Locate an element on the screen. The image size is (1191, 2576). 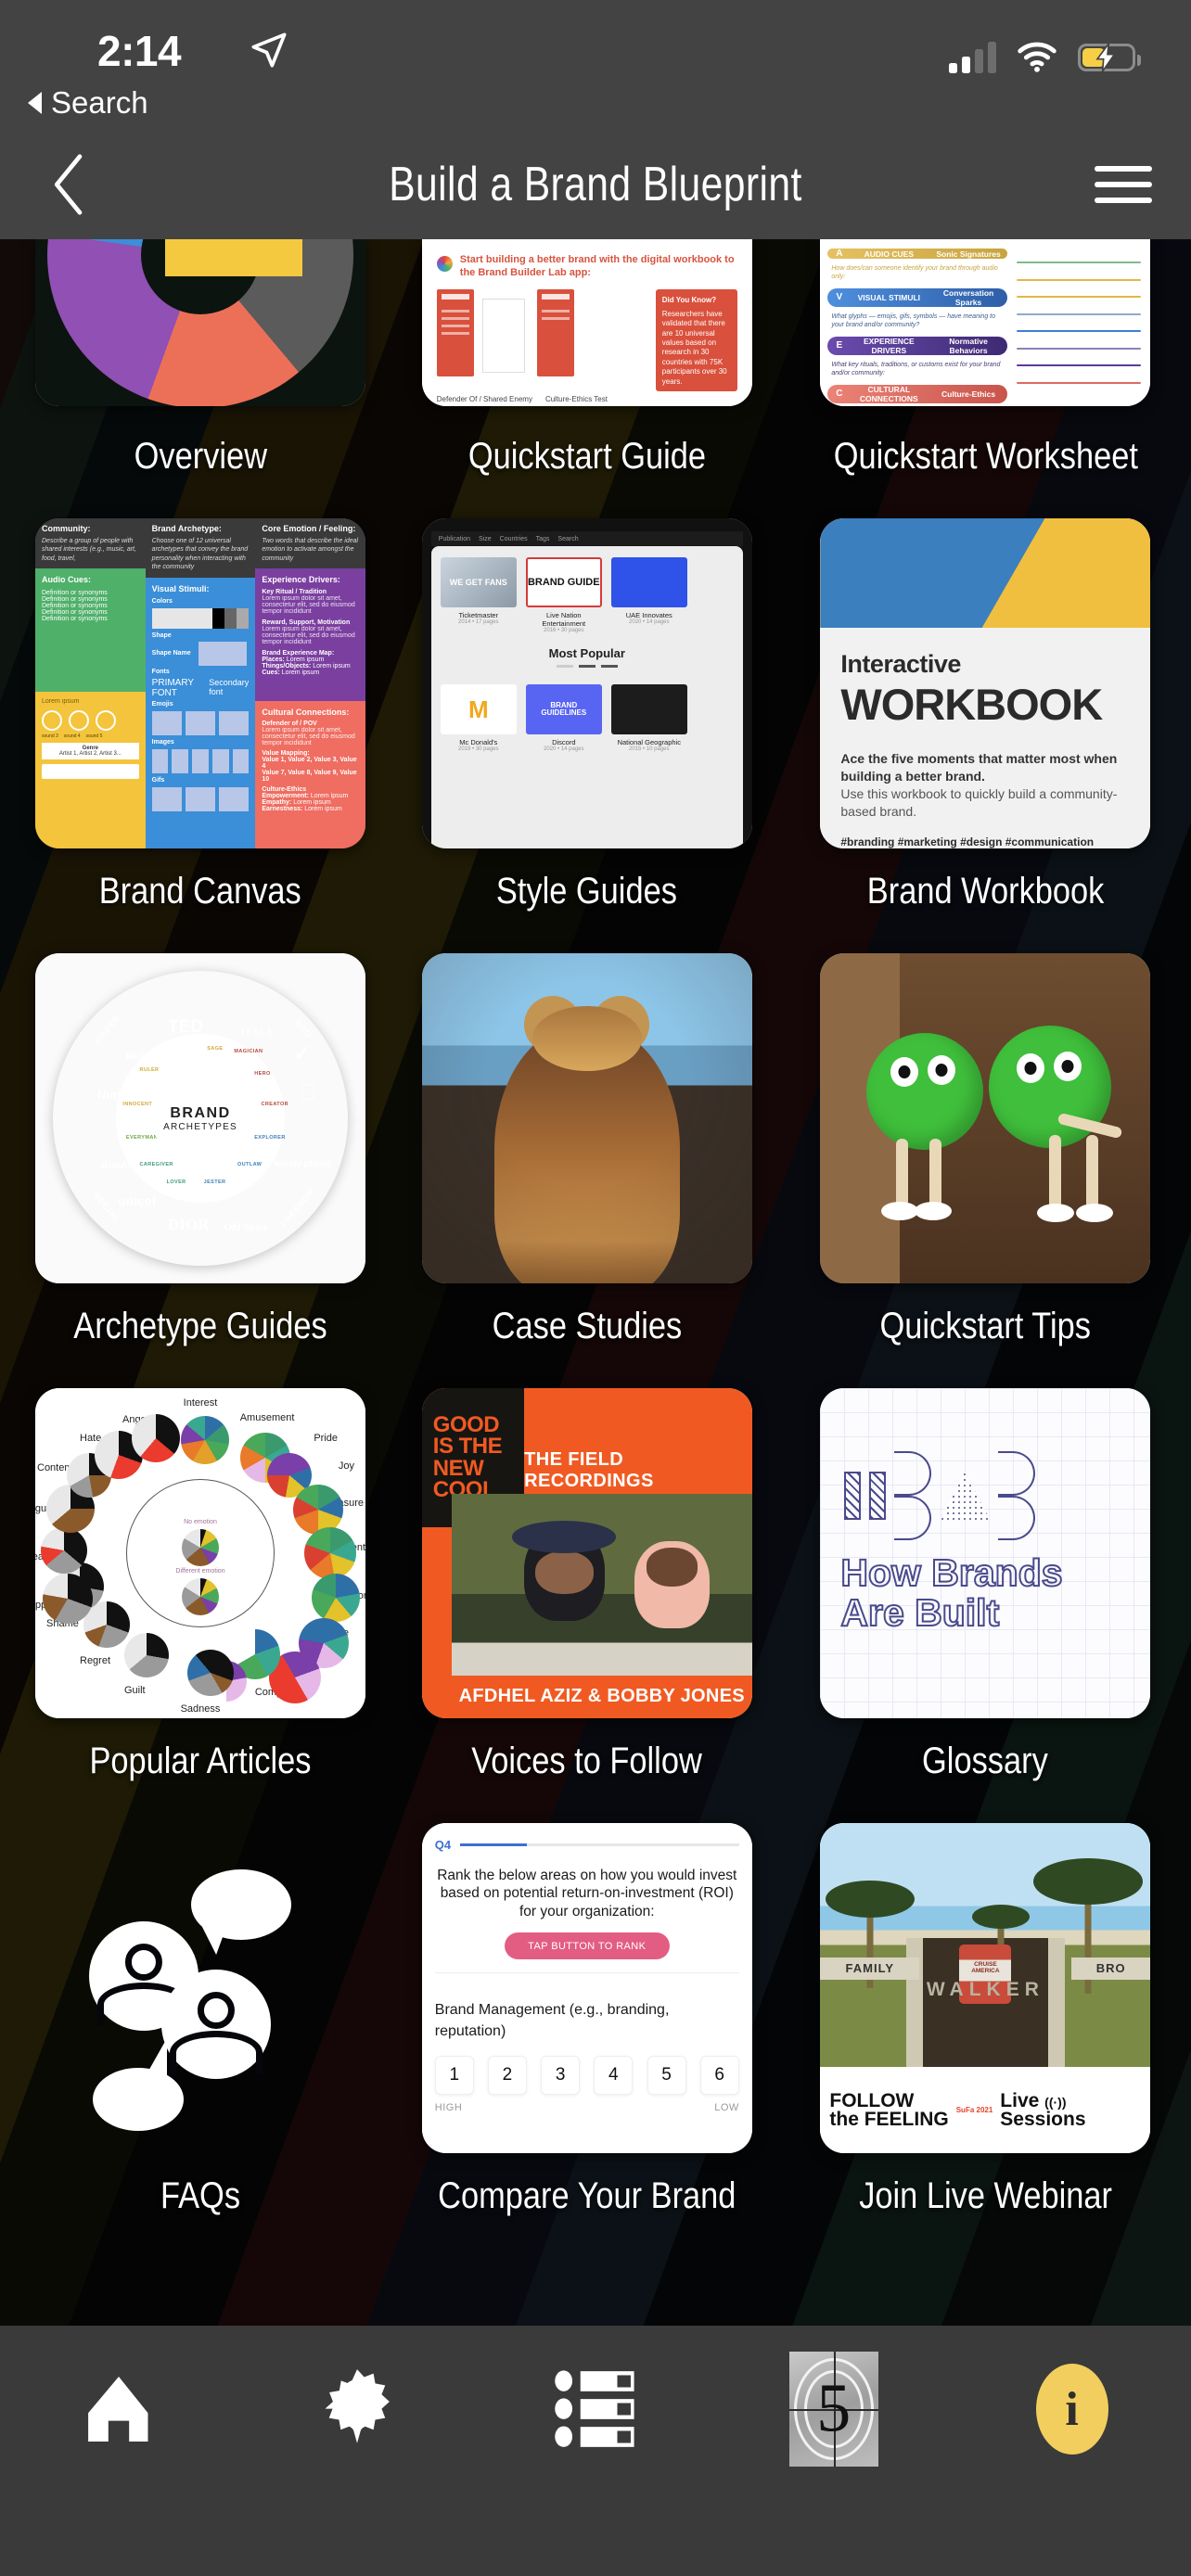
podcast-hosts: AFDHEL AZIZ & BOBBY JONES is located at coordinates (601, 1696).